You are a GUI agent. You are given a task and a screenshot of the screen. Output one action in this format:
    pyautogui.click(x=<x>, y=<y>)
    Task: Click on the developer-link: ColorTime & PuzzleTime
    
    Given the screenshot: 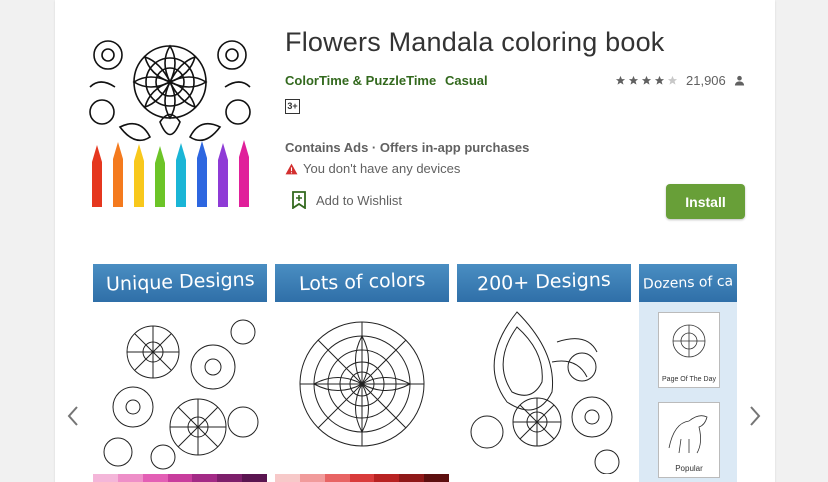 What is the action you would take?
    pyautogui.click(x=360, y=80)
    